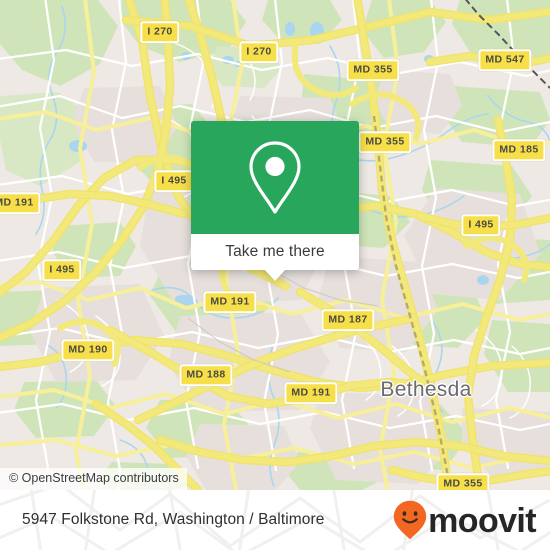 The image size is (550, 550). I want to click on callout-header, so click(275, 177).